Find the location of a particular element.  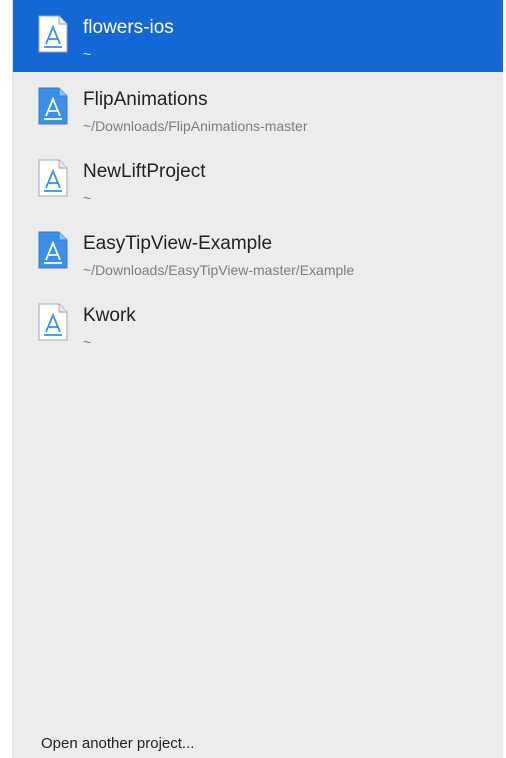

project-name: Kwork is located at coordinates (109, 315).